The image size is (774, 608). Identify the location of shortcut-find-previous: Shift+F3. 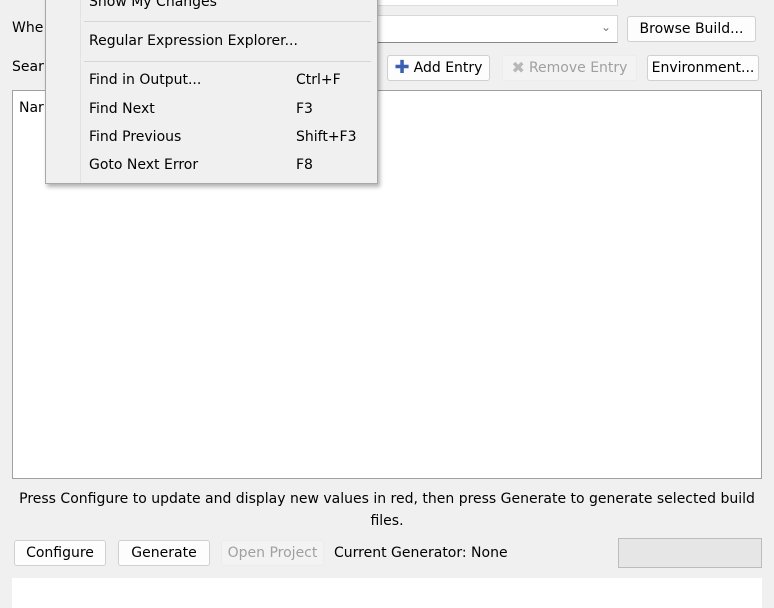
(326, 137).